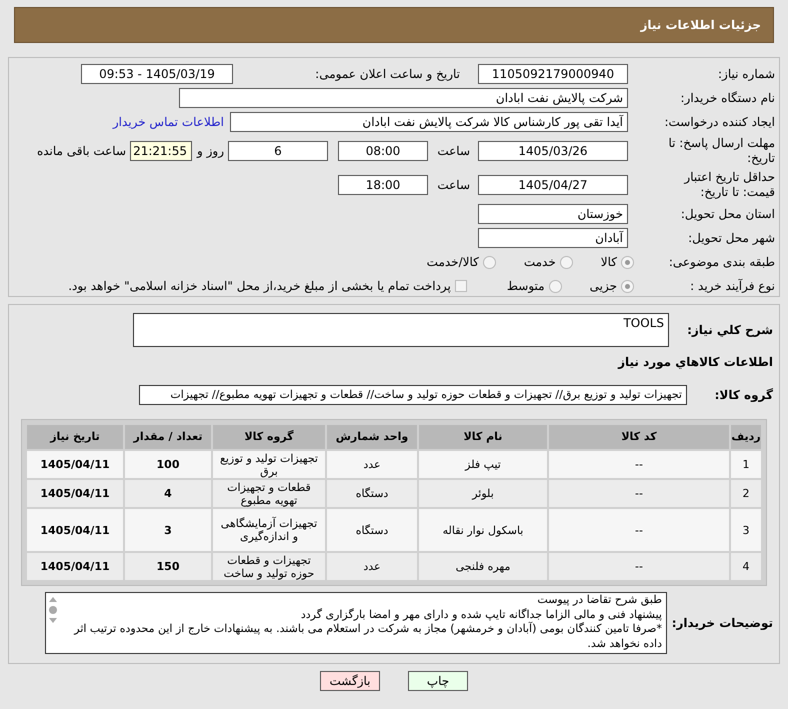 The width and height of the screenshot is (788, 709). I want to click on contact-link: اطلاعات تماس خریدار, so click(168, 122).